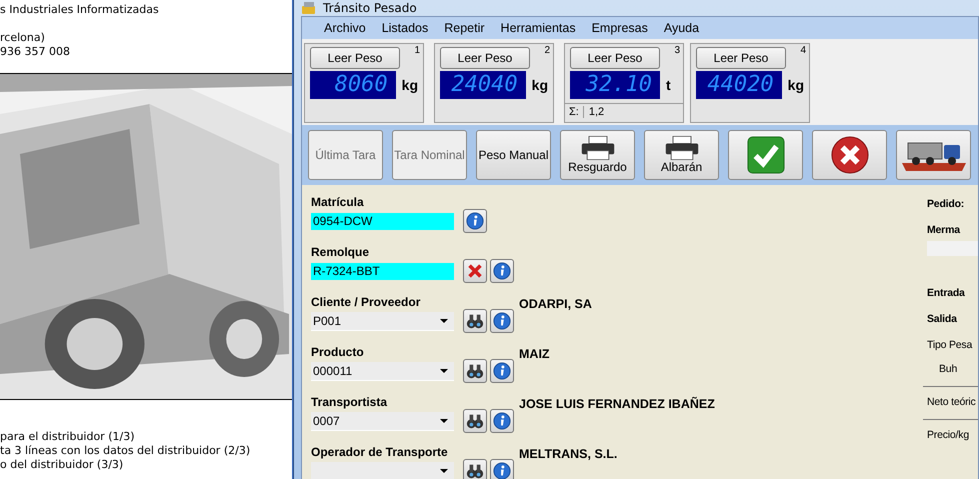 The width and height of the screenshot is (979, 479). Describe the element at coordinates (596, 112) in the screenshot. I see `sum-value: 1,2` at that location.